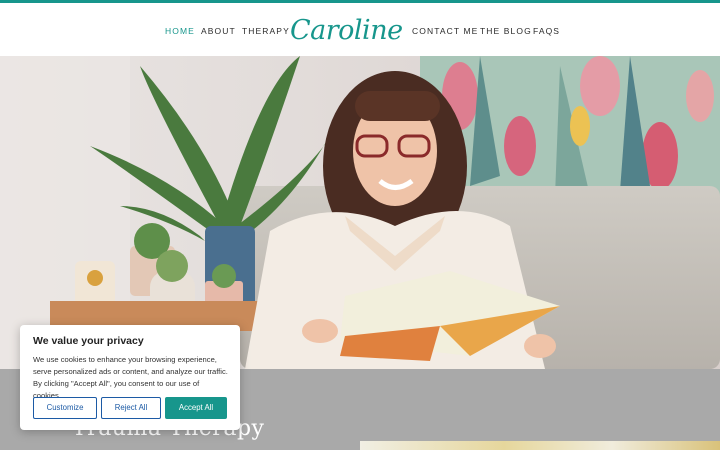 Image resolution: width=720 pixels, height=450 pixels. What do you see at coordinates (88, 341) in the screenshot?
I see `cookie-banner-title: We value your privacy` at bounding box center [88, 341].